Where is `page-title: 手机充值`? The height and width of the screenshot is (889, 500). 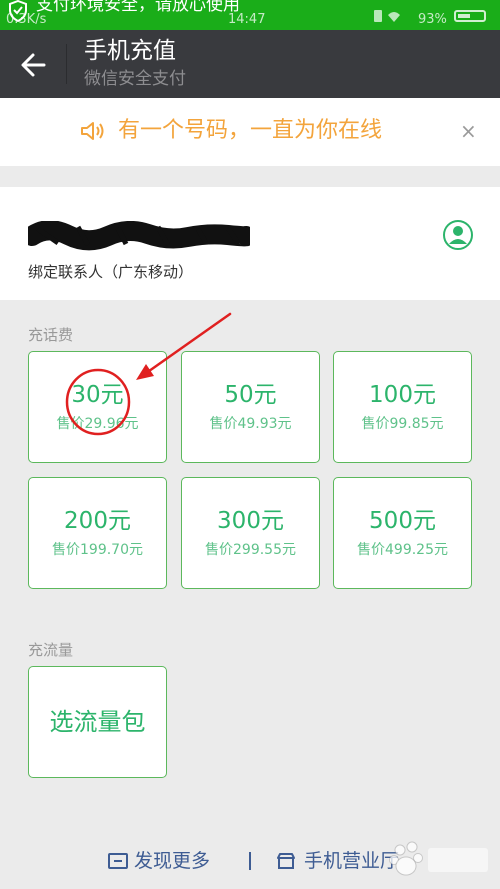 page-title: 手机充值 is located at coordinates (130, 51).